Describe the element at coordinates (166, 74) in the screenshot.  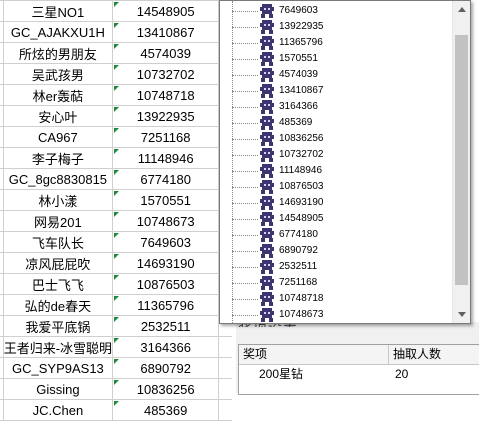
I see `sheet-cell-number: 10732702` at that location.